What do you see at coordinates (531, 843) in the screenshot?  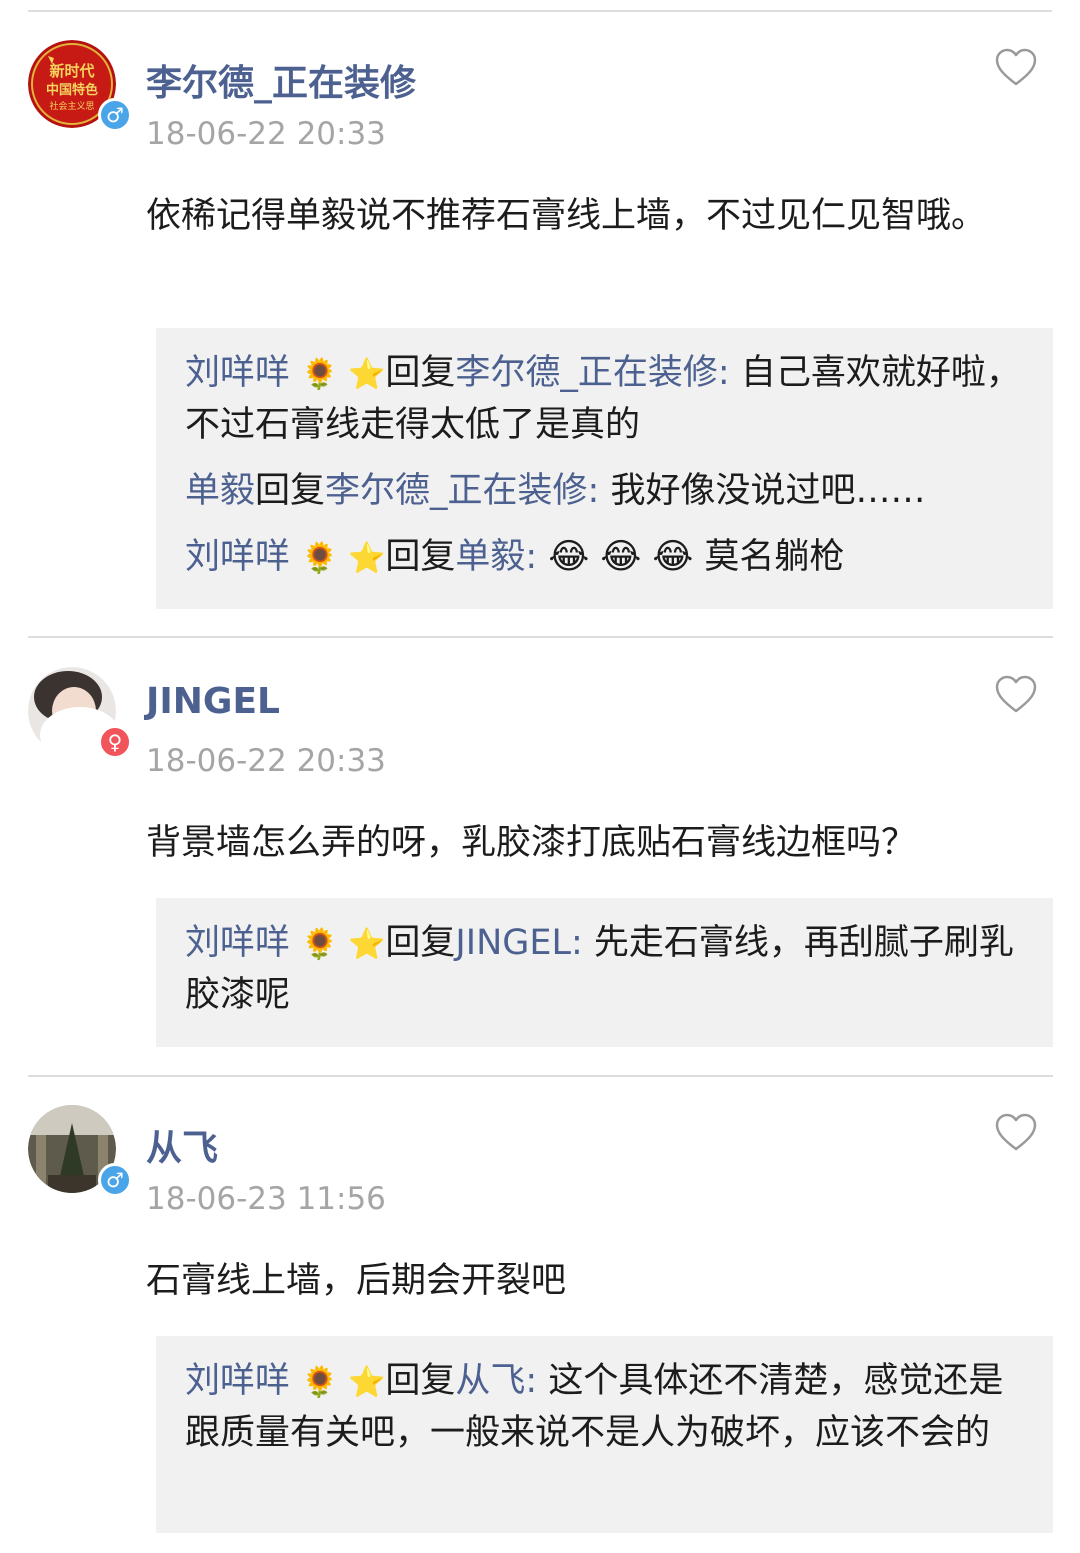 I see `comment-text: 背景墙怎么弄的呀，乳胶漆打底贴石膏线边框吗？` at bounding box center [531, 843].